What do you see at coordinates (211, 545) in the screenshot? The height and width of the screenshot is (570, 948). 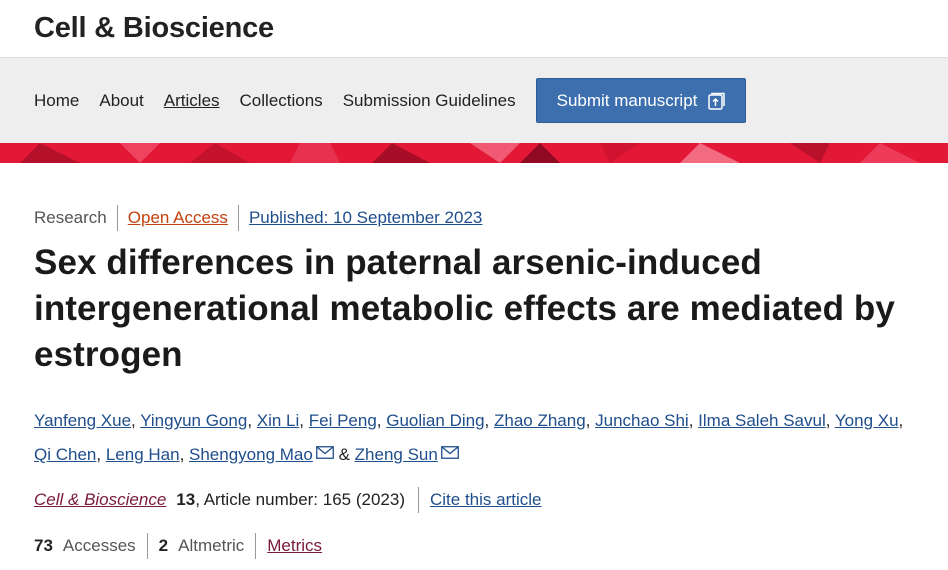 I see `altmetric-label: Altmetric` at bounding box center [211, 545].